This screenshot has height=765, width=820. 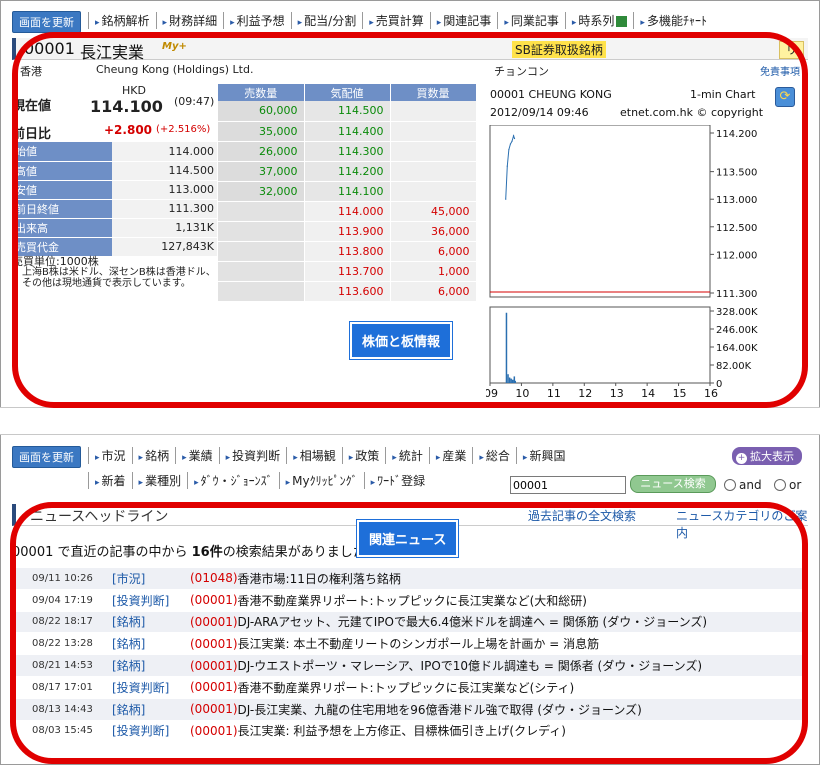 What do you see at coordinates (396, 20) in the screenshot?
I see `nav-trade-calc: ▸ 売買計算` at bounding box center [396, 20].